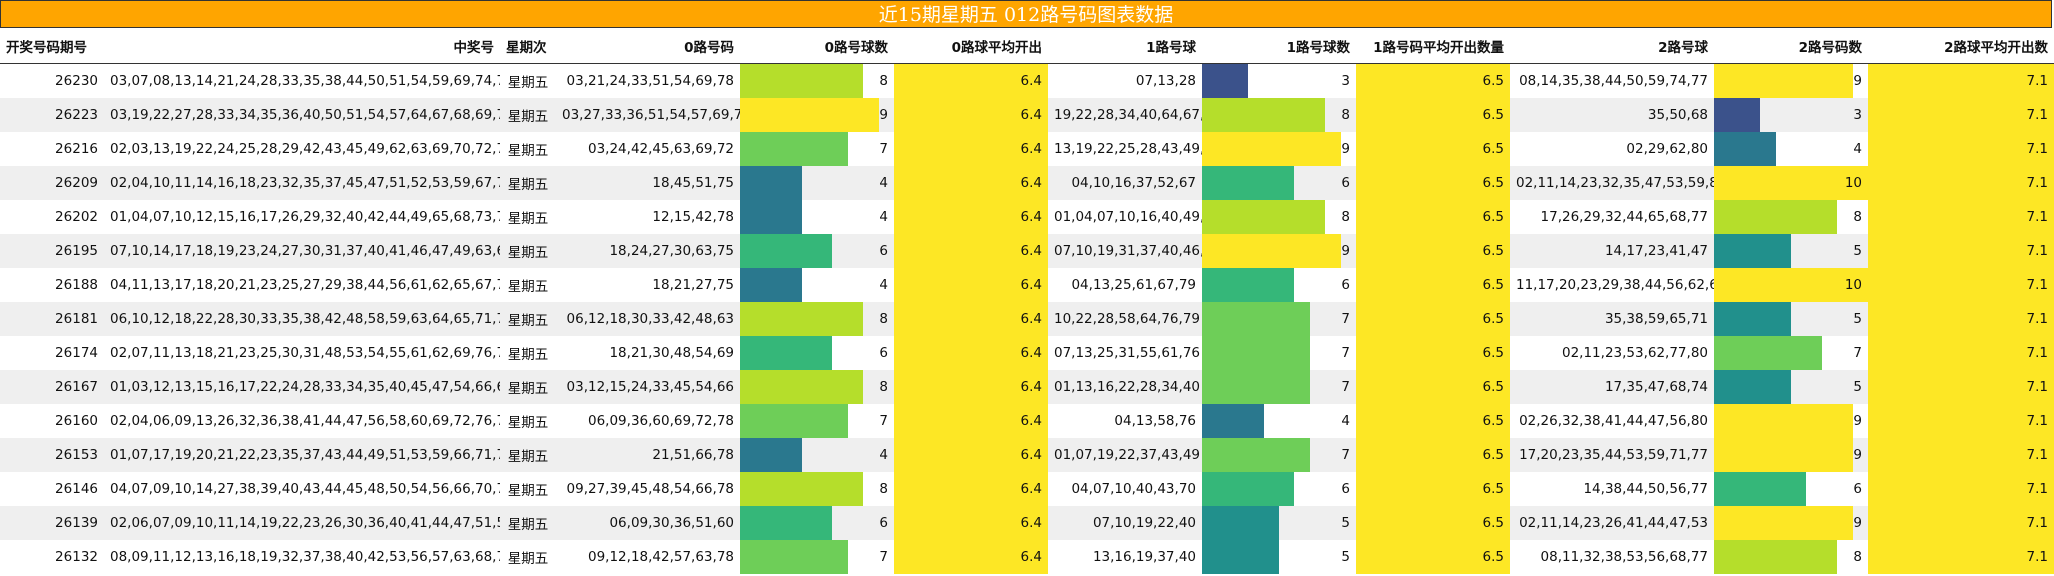 This screenshot has width=2054, height=576. I want to click on header-r0-count: 0路号球数, so click(817, 46).